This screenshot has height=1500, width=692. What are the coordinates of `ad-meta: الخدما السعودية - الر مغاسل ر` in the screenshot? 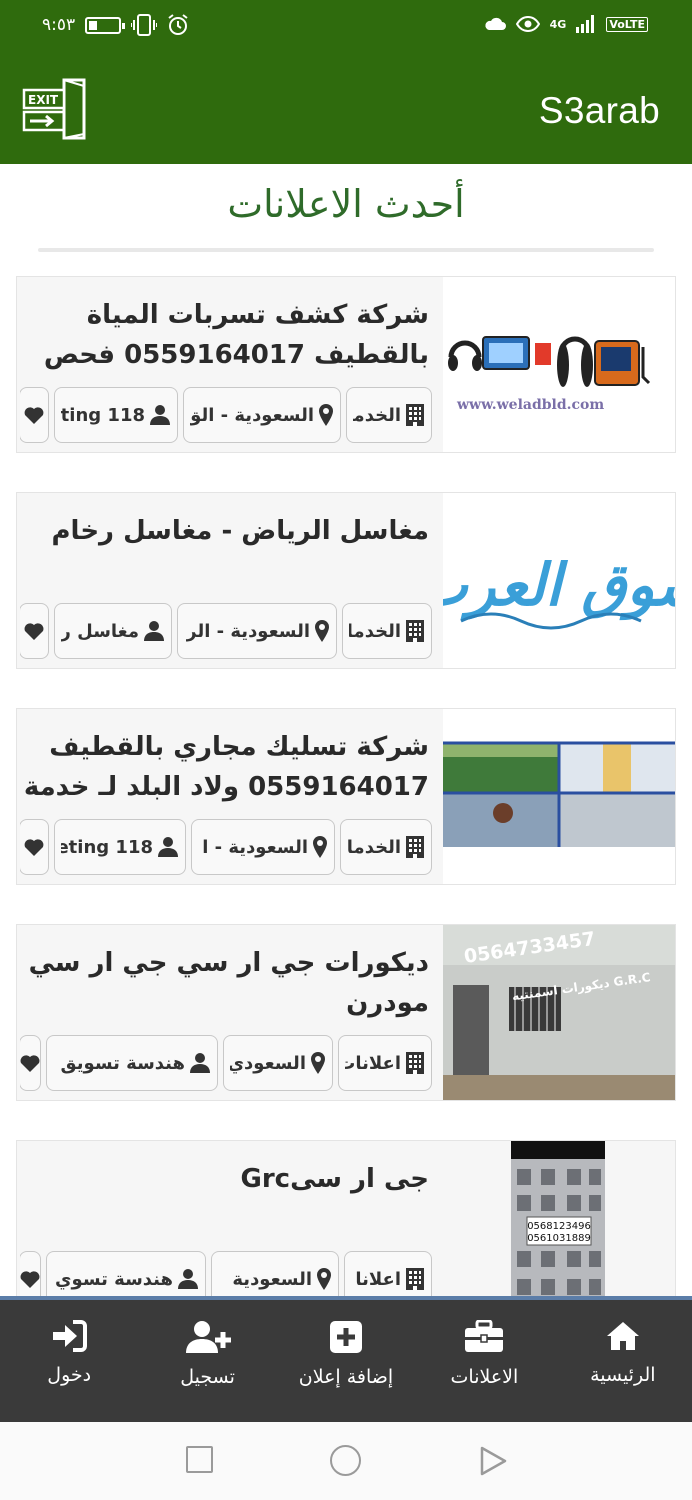 It's located at (226, 631).